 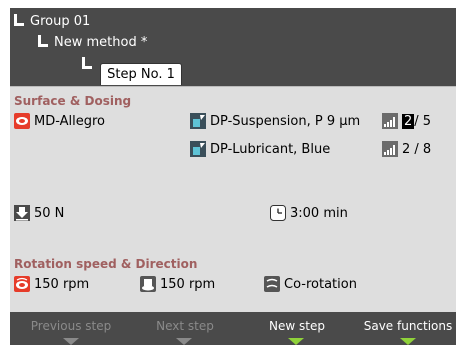 I want to click on lubricant-label: DP-Lubricant, Blue, so click(x=270, y=149).